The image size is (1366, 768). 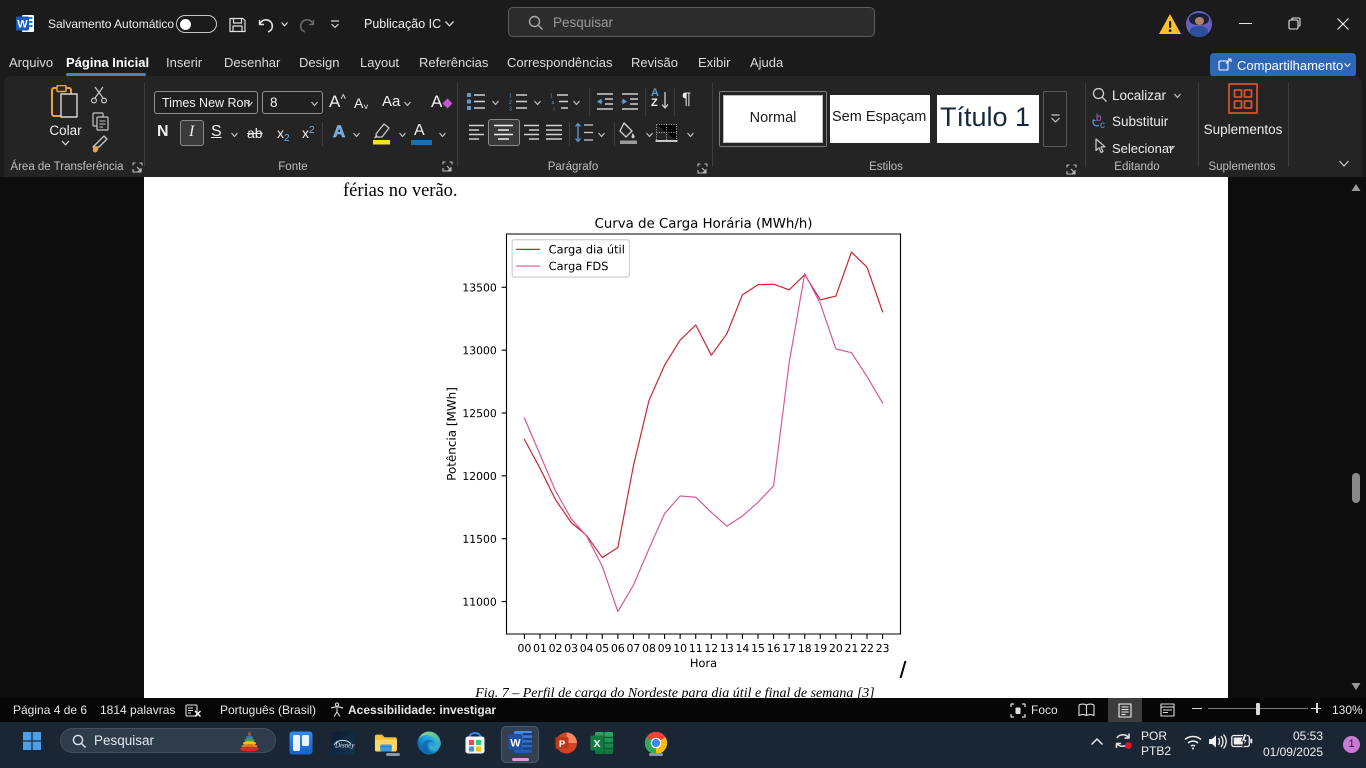 What do you see at coordinates (562, 744) in the screenshot?
I see `svg-text: P` at bounding box center [562, 744].